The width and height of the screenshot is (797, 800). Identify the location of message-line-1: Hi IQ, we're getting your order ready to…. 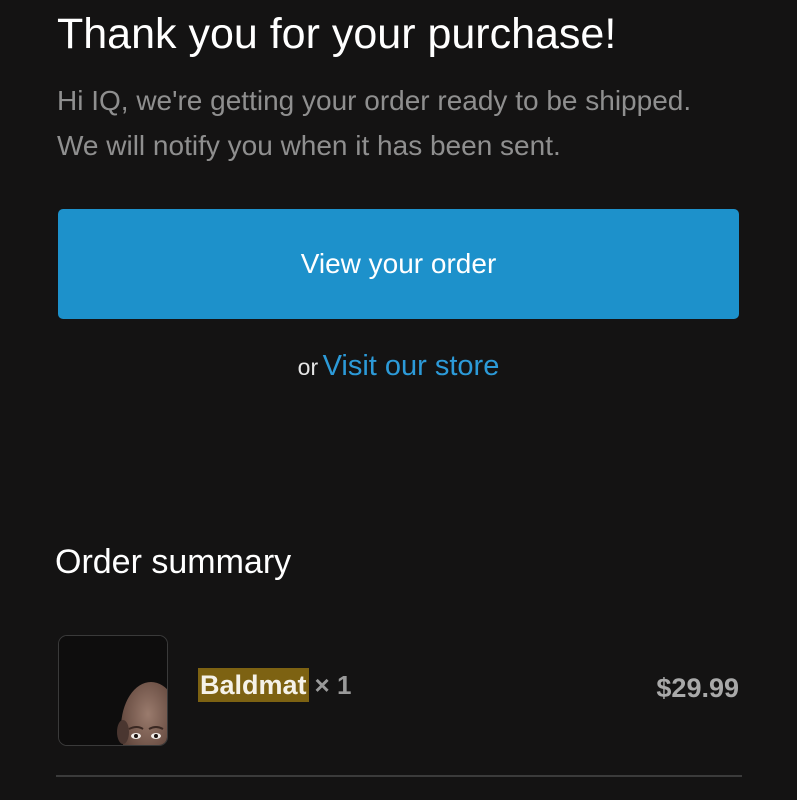
(374, 100).